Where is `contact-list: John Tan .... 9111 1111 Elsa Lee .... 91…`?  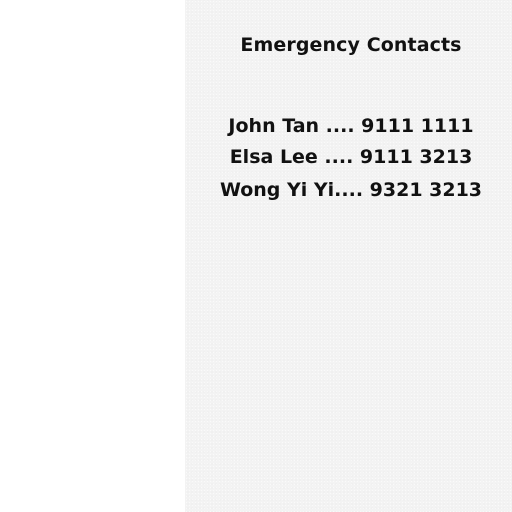
contact-list: John Tan .... 9111 1111 Elsa Lee .... 91… is located at coordinates (348, 158).